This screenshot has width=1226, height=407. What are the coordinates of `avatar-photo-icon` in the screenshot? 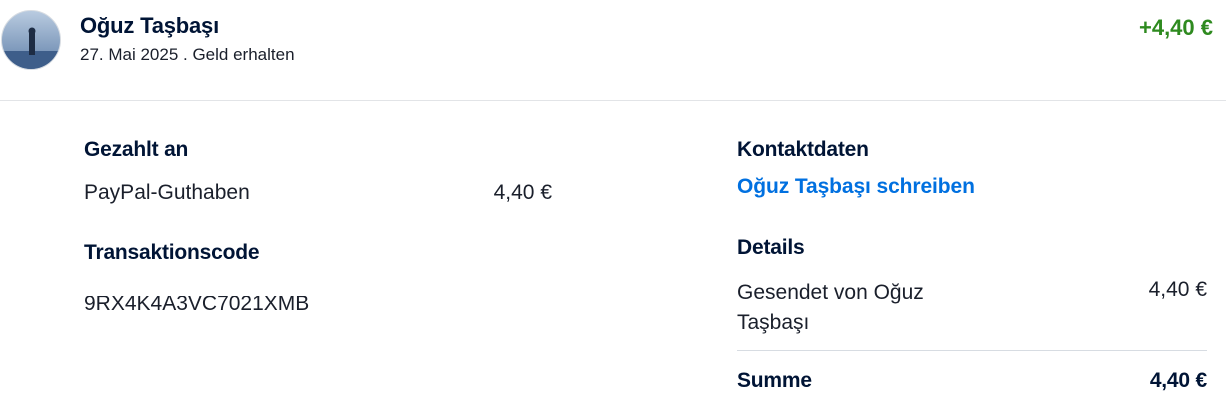 It's located at (31, 40).